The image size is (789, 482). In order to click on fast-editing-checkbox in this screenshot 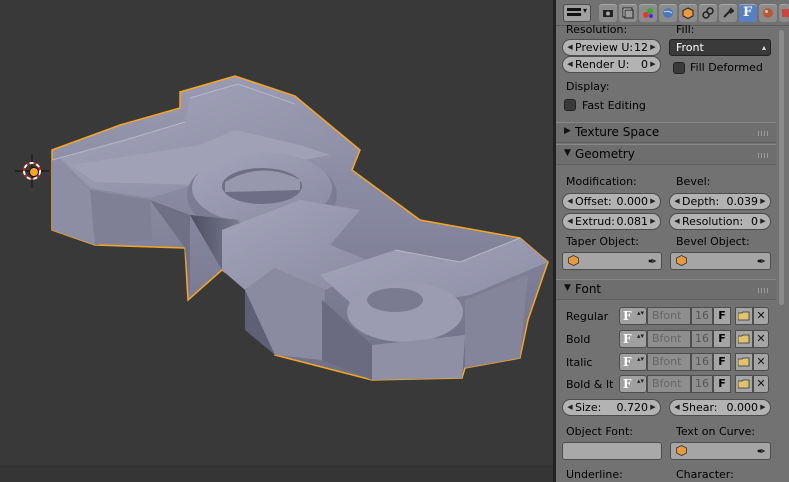, I will do `click(570, 105)`.